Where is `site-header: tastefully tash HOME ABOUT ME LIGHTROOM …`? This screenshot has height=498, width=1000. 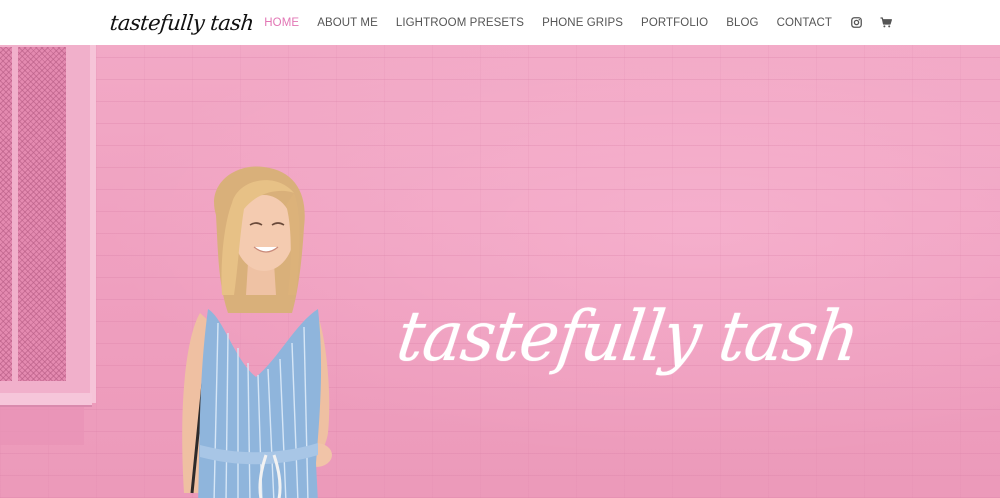
site-header: tastefully tash HOME ABOUT ME LIGHTROOM … is located at coordinates (500, 22).